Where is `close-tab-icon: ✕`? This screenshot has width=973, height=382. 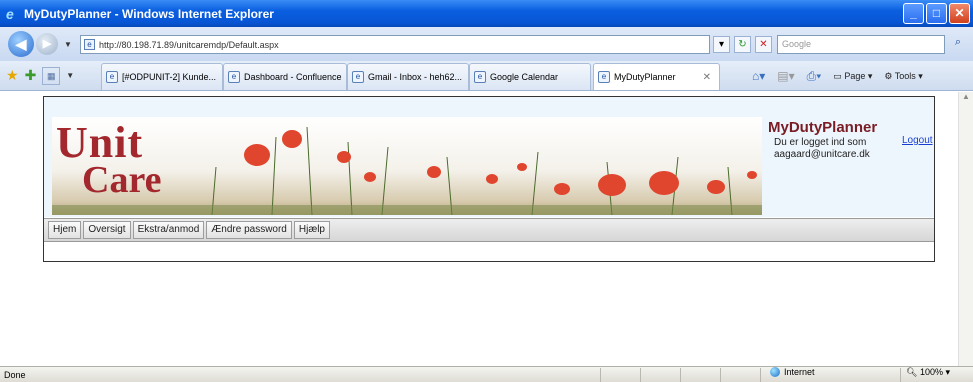
close-tab-icon: ✕ is located at coordinates (707, 77).